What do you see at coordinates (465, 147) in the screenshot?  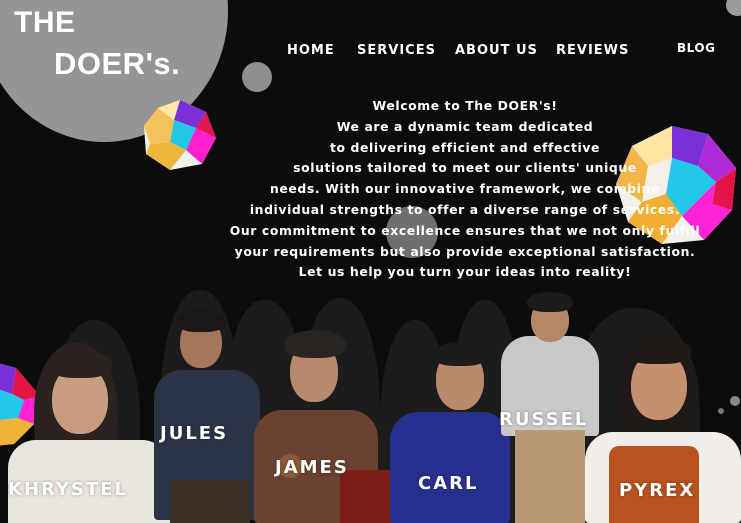 I see `intro-line: to delivering efficient and effective` at bounding box center [465, 147].